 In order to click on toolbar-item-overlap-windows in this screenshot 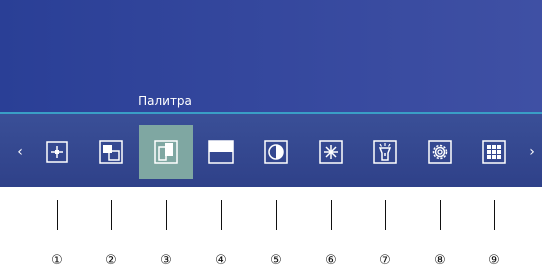, I will do `click(111, 152)`.